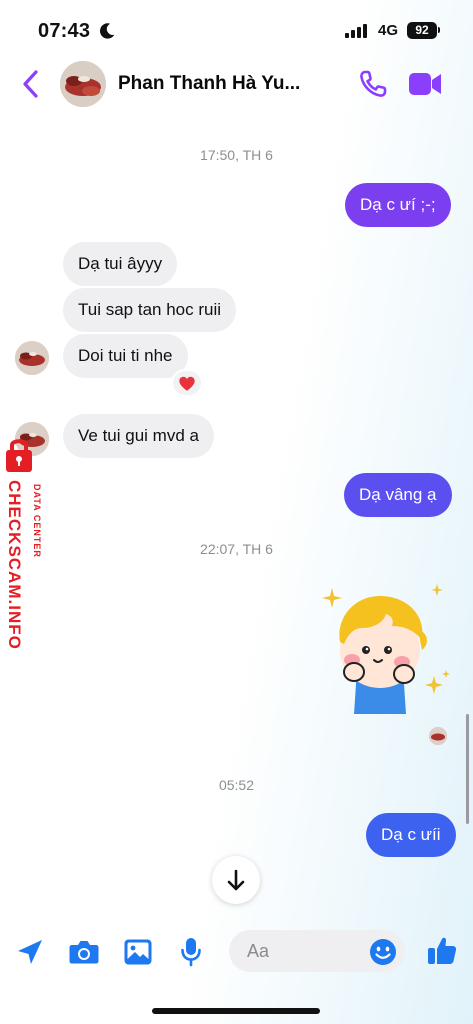 The image size is (473, 1024). What do you see at coordinates (373, 84) in the screenshot?
I see `phone-call-icon` at bounding box center [373, 84].